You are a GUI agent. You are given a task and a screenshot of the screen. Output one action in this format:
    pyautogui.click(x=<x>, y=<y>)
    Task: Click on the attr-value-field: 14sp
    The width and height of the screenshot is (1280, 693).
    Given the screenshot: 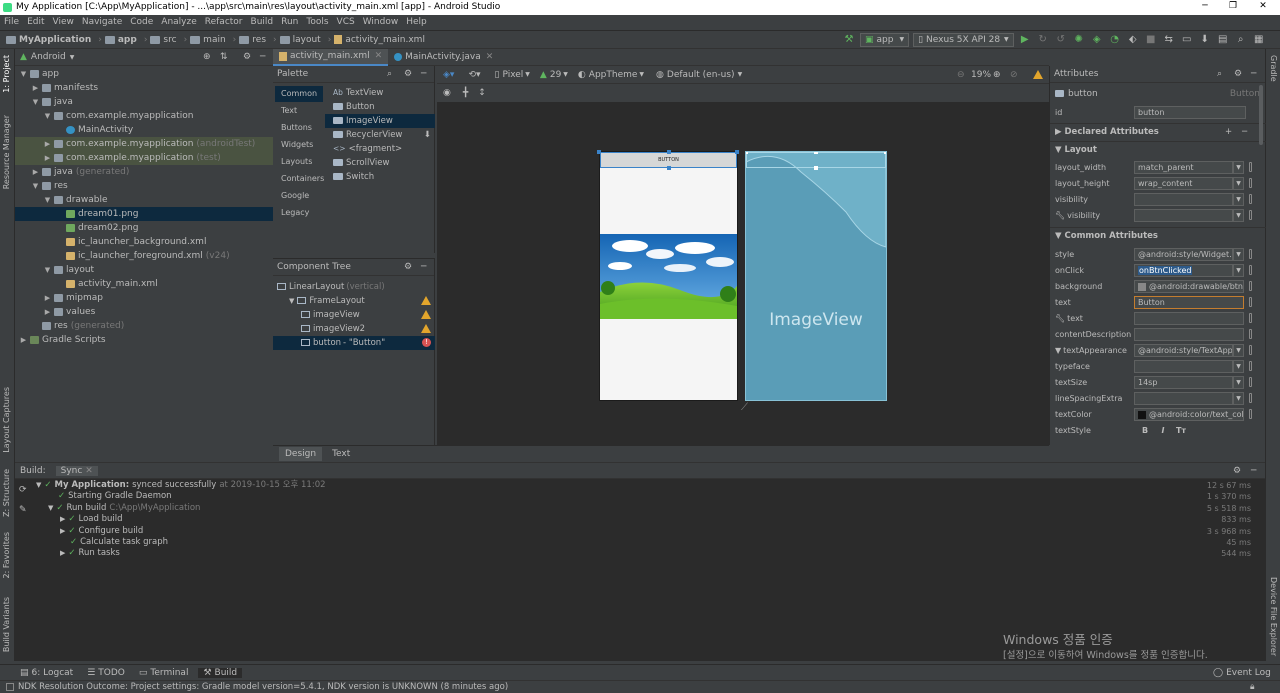 What is the action you would take?
    pyautogui.click(x=1183, y=382)
    